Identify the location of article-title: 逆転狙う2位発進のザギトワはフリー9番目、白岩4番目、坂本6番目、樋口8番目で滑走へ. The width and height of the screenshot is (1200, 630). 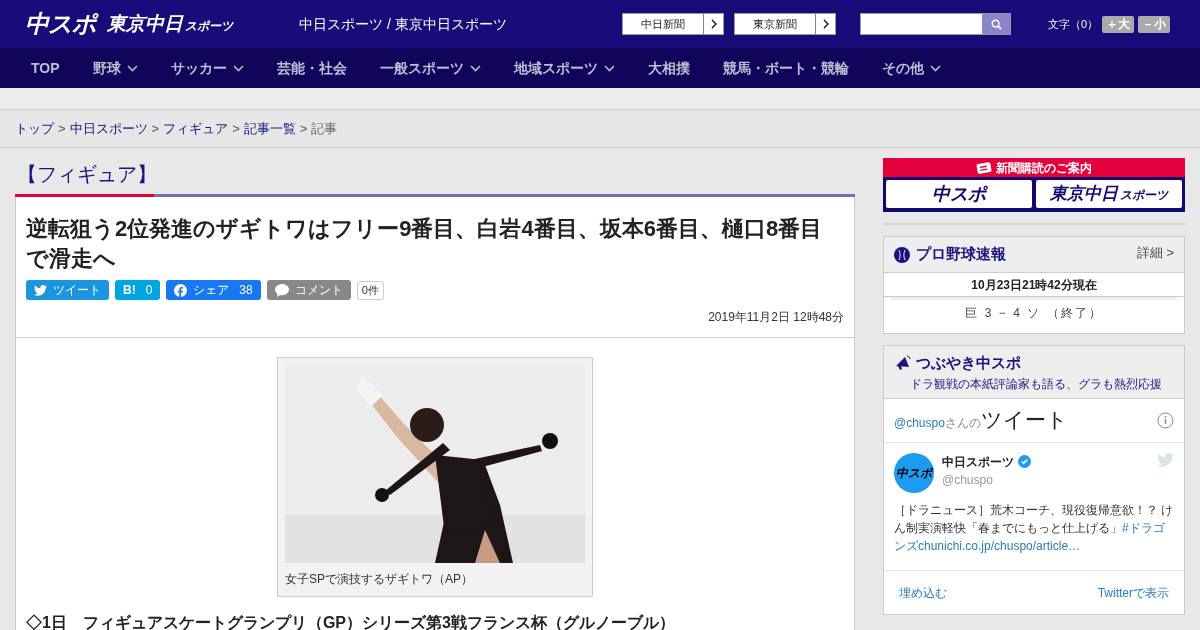
(425, 244).